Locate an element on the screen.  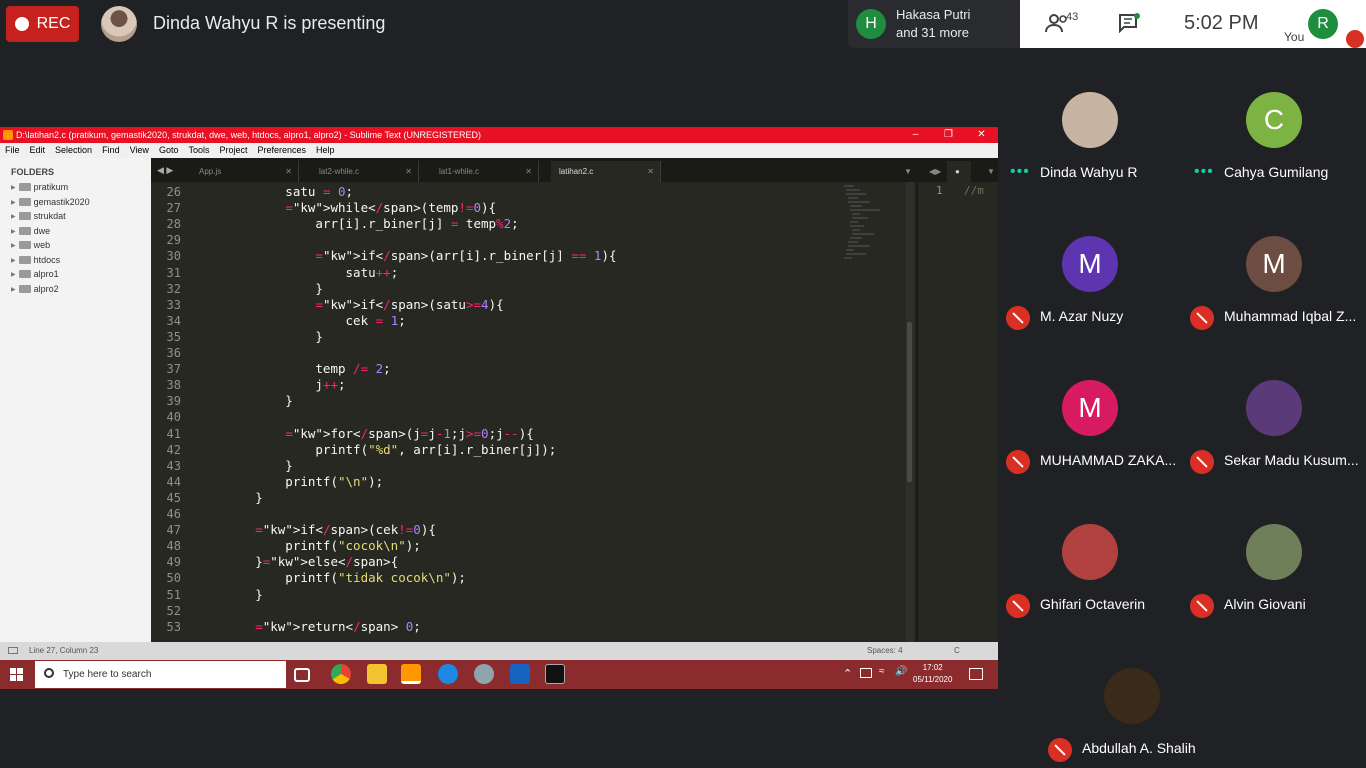
meeting-clock: 5:02 PM is located at coordinates (1221, 23).